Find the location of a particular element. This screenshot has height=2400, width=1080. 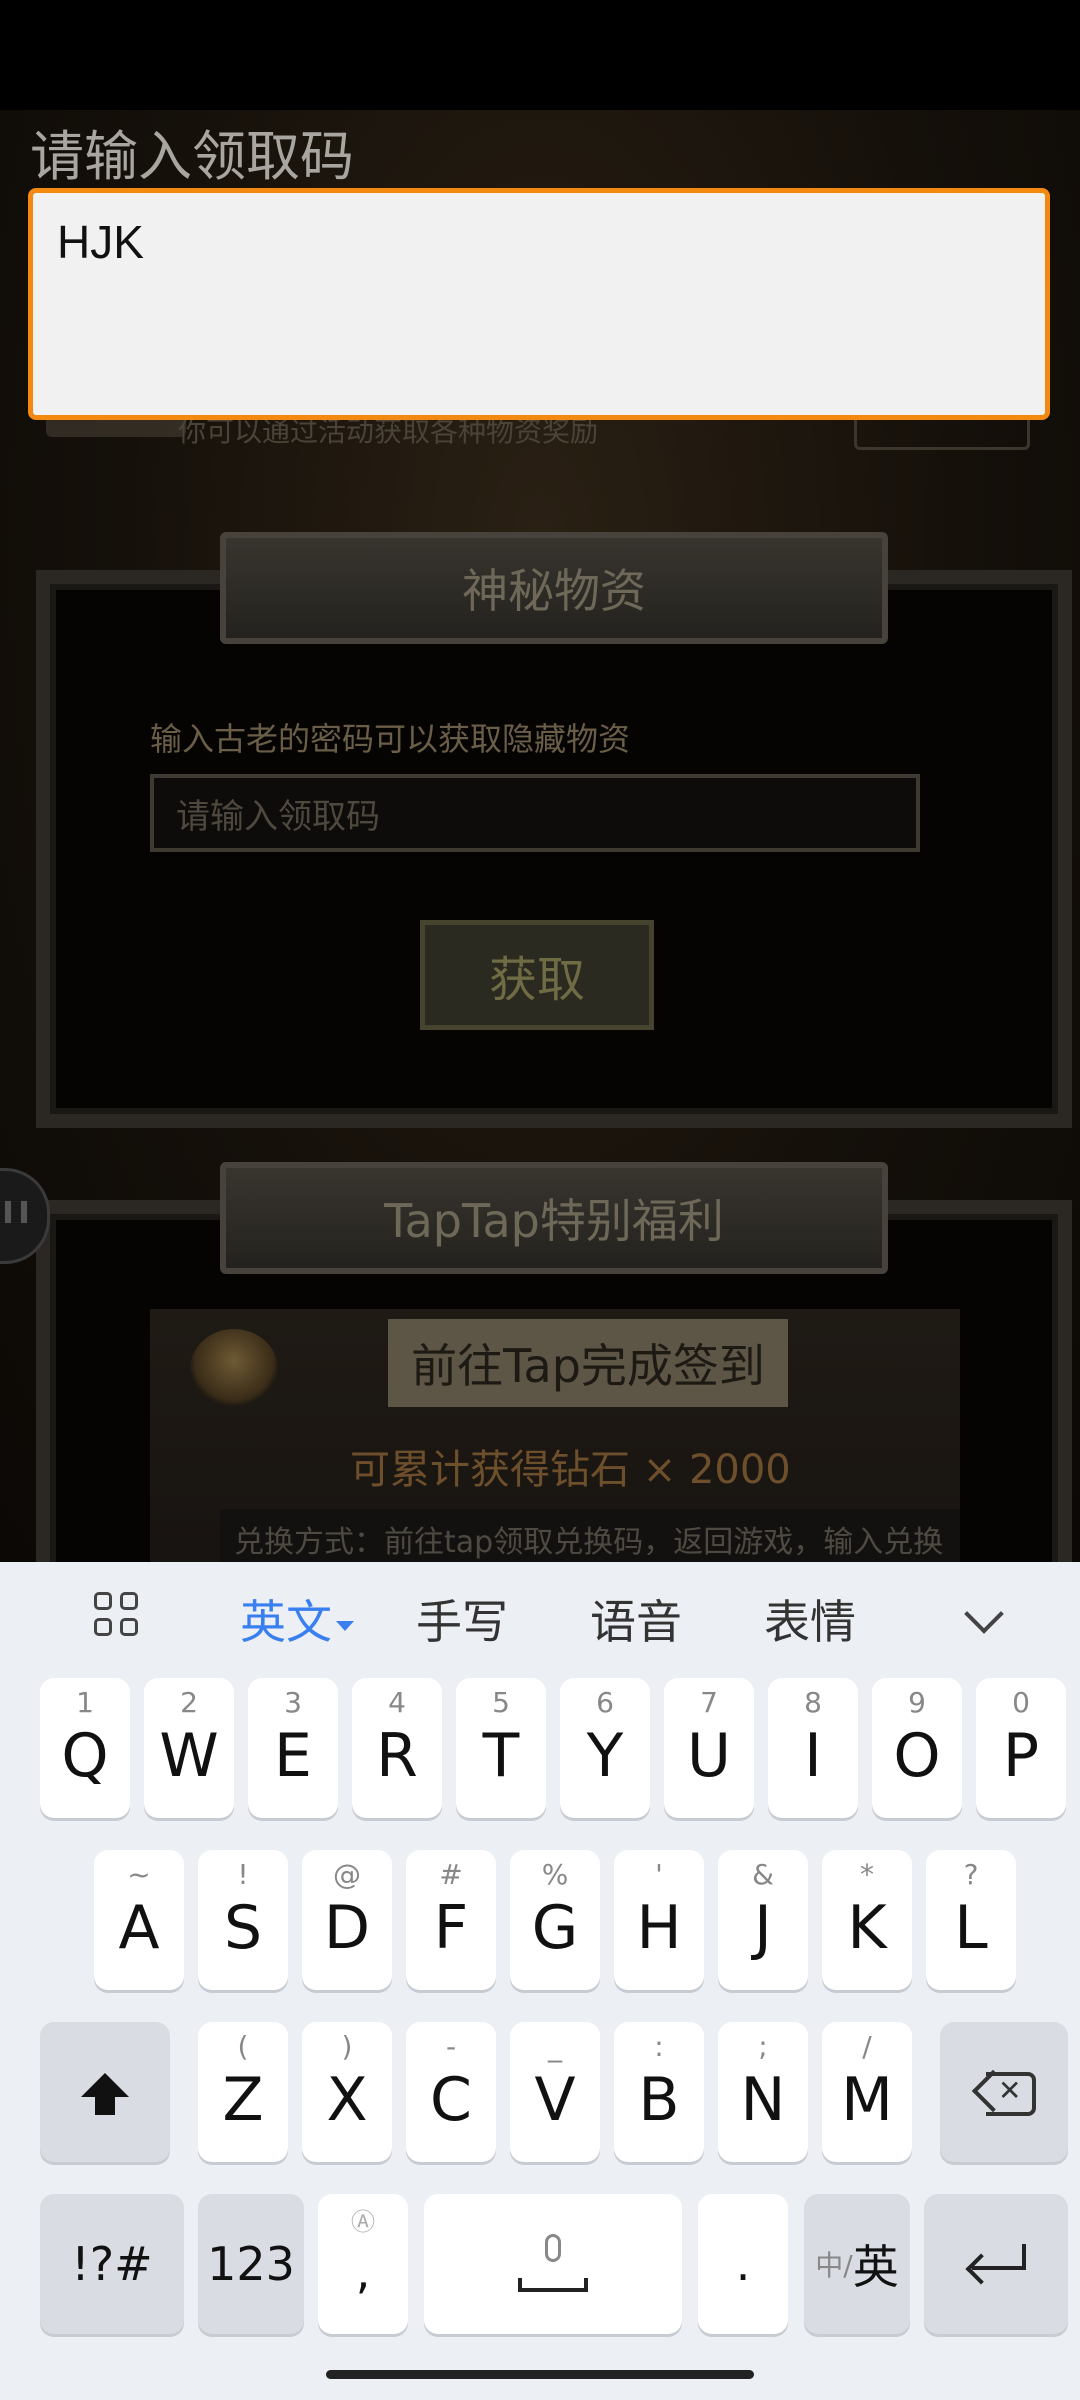

key-h: ' H is located at coordinates (659, 1920).